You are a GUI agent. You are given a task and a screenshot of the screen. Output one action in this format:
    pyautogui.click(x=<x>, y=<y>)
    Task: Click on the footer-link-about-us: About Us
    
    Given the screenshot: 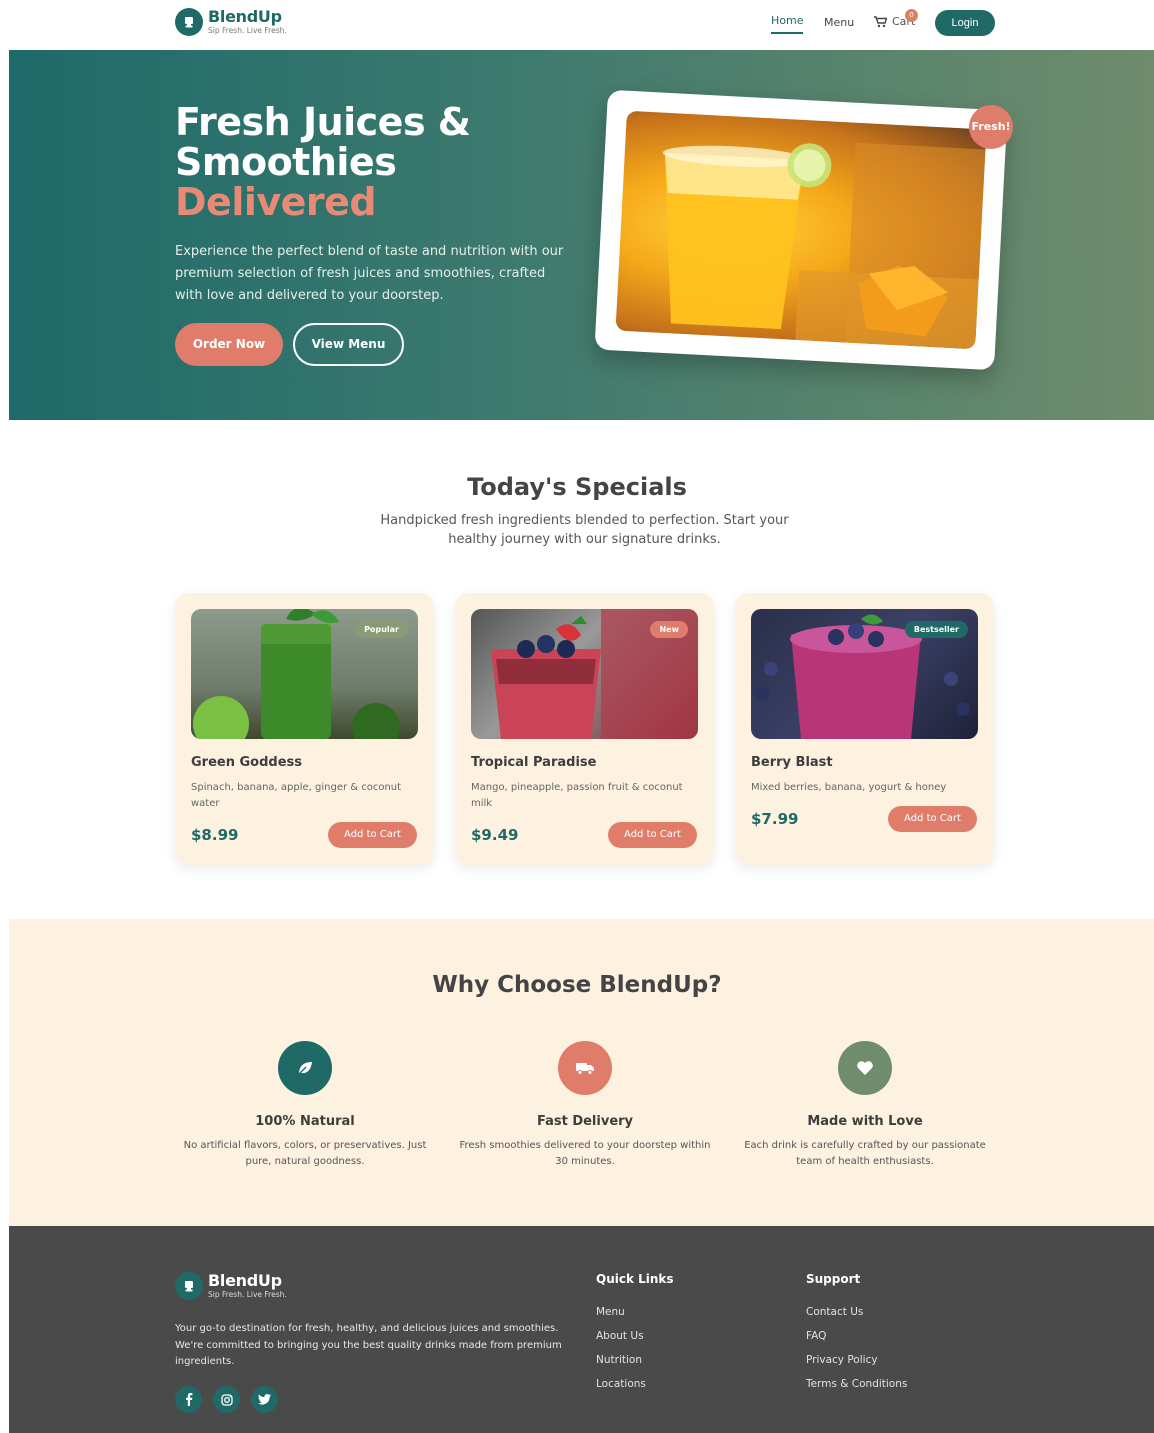 What is the action you would take?
    pyautogui.click(x=620, y=1336)
    